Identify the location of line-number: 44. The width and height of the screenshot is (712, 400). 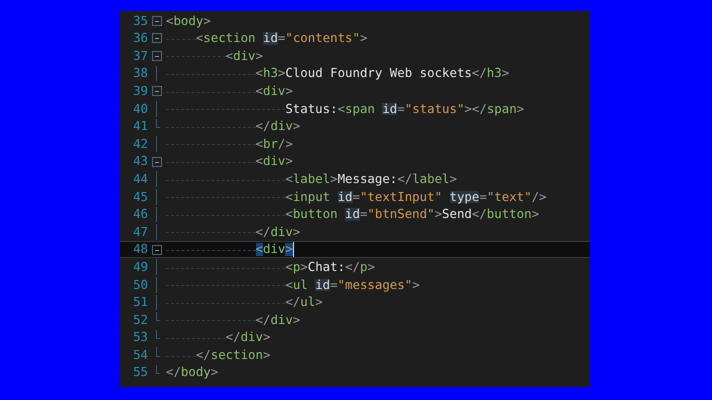
(140, 179).